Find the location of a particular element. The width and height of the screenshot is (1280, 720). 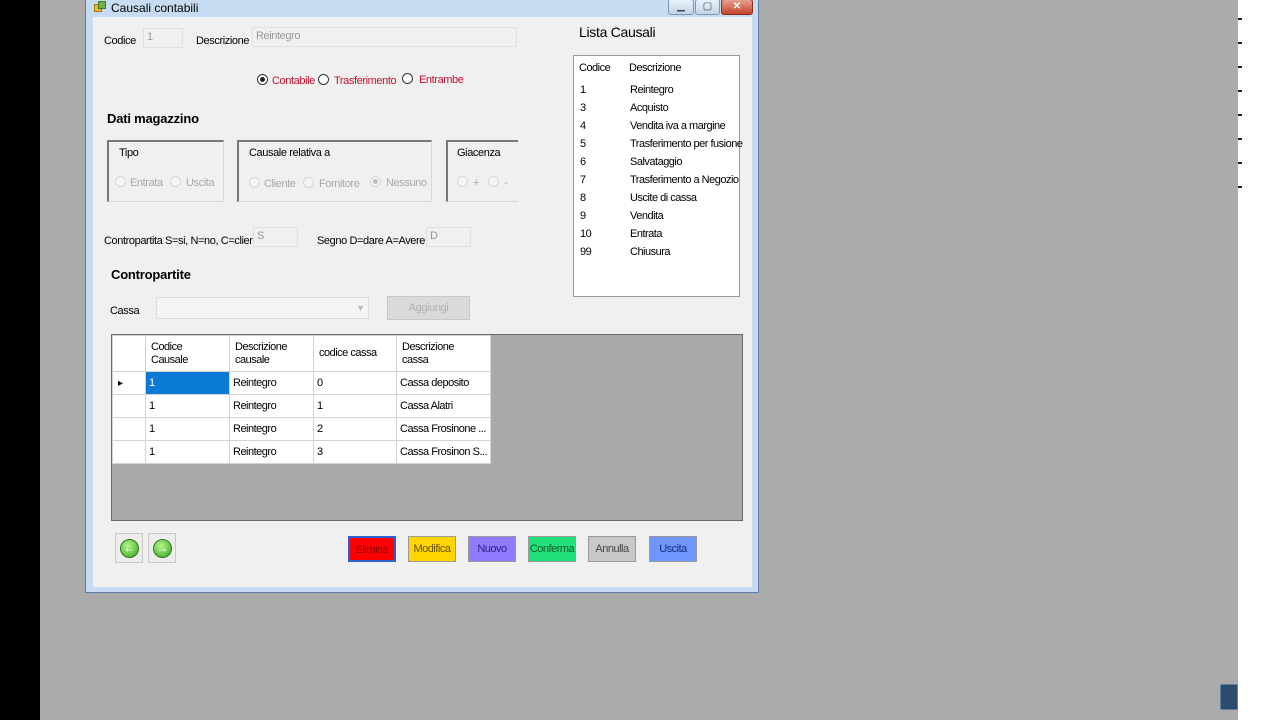

radio-fornitore-label: Fornitore is located at coordinates (339, 184).